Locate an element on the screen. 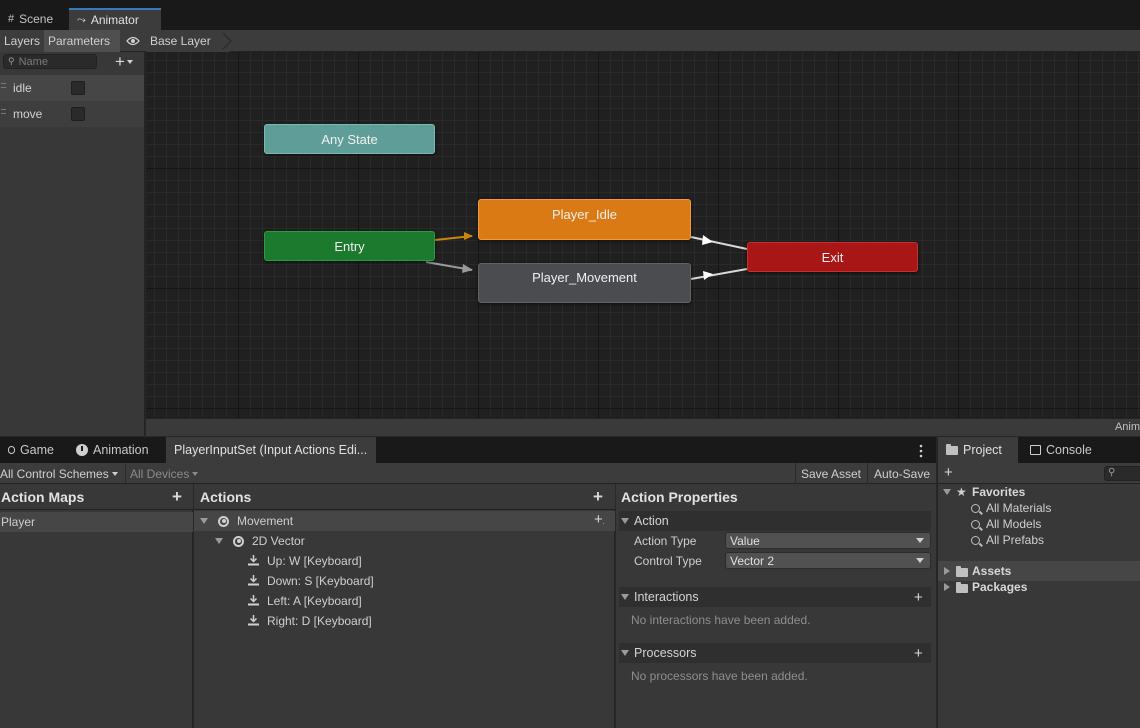  add-action-map-button: + is located at coordinates (177, 496).